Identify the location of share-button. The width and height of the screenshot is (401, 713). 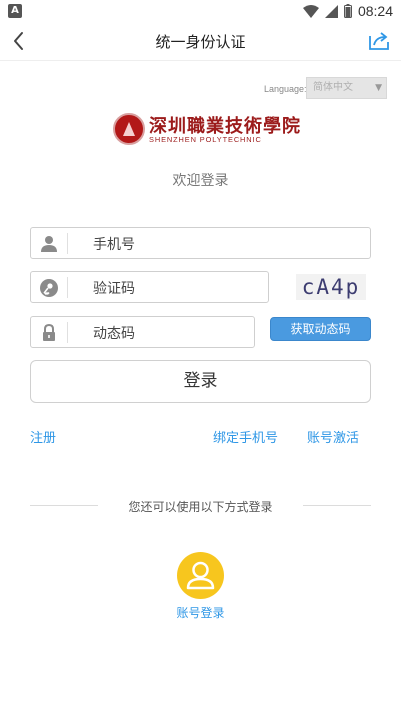
(379, 40).